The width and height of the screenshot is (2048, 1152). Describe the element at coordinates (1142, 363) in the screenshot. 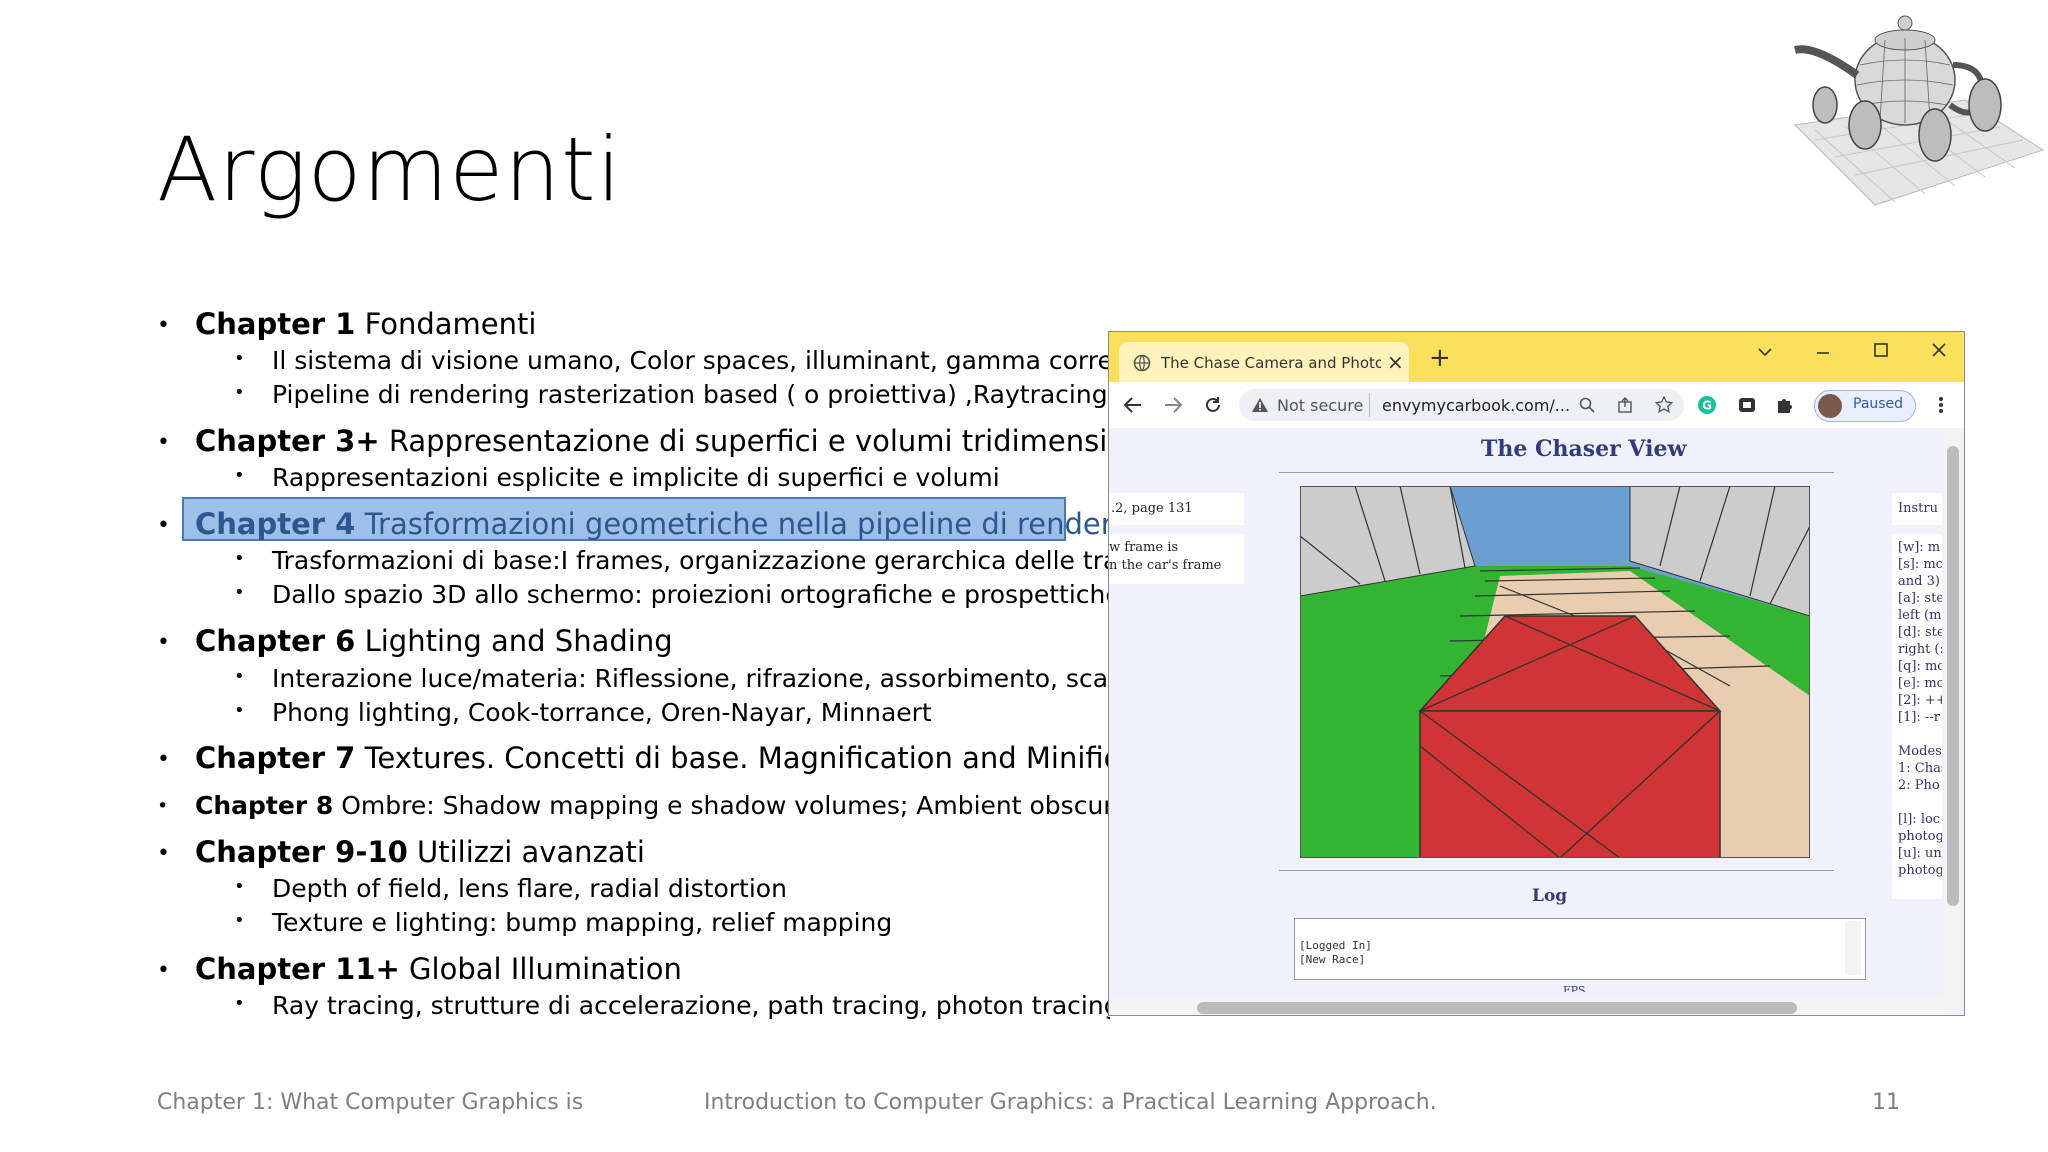

I see `globe-icon` at that location.